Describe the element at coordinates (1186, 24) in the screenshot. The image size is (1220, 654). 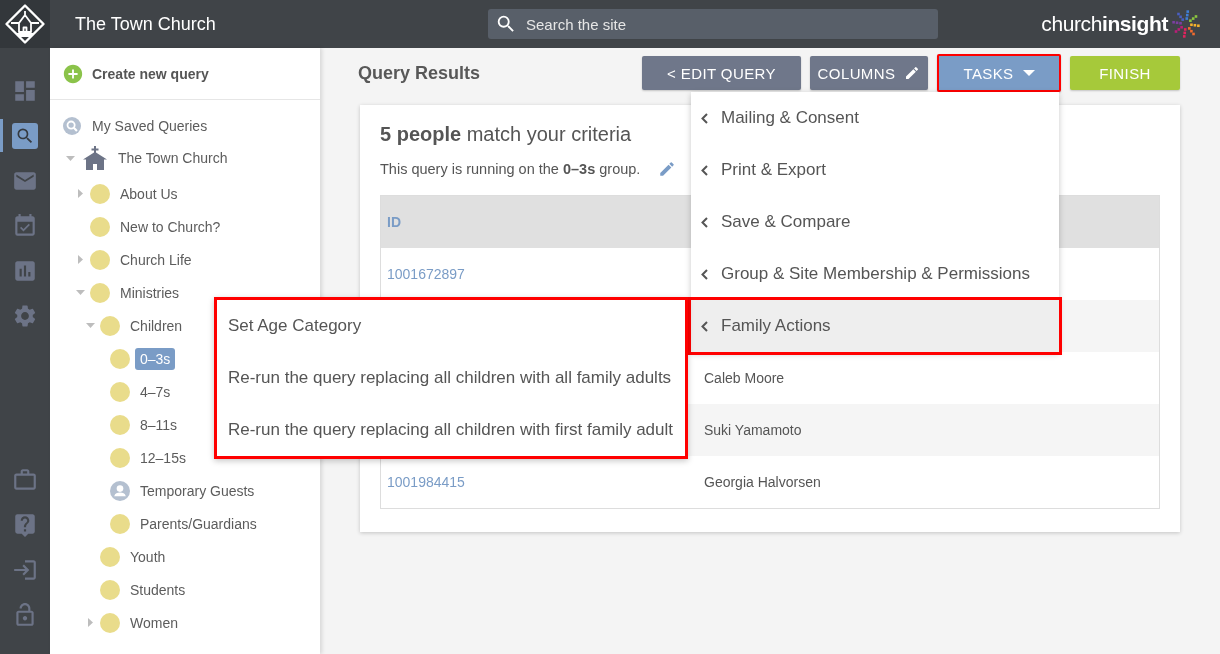
I see `starburst-logo-icon` at that location.